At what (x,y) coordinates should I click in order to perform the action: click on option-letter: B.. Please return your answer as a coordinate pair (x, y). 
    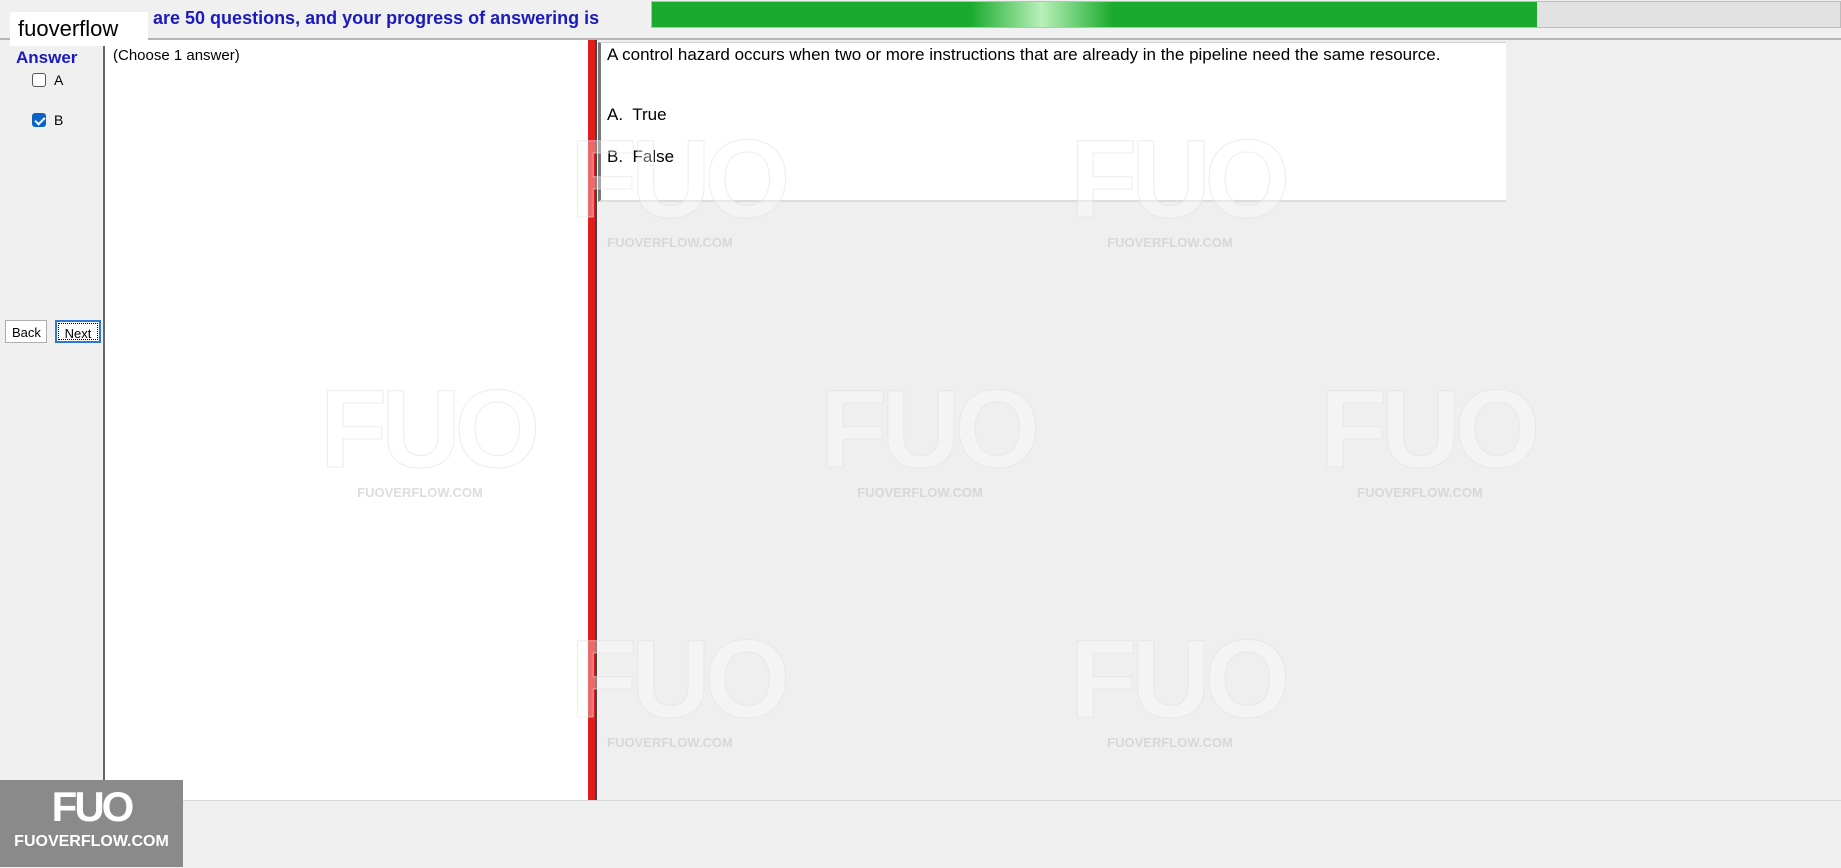
    Looking at the image, I should click on (615, 156).